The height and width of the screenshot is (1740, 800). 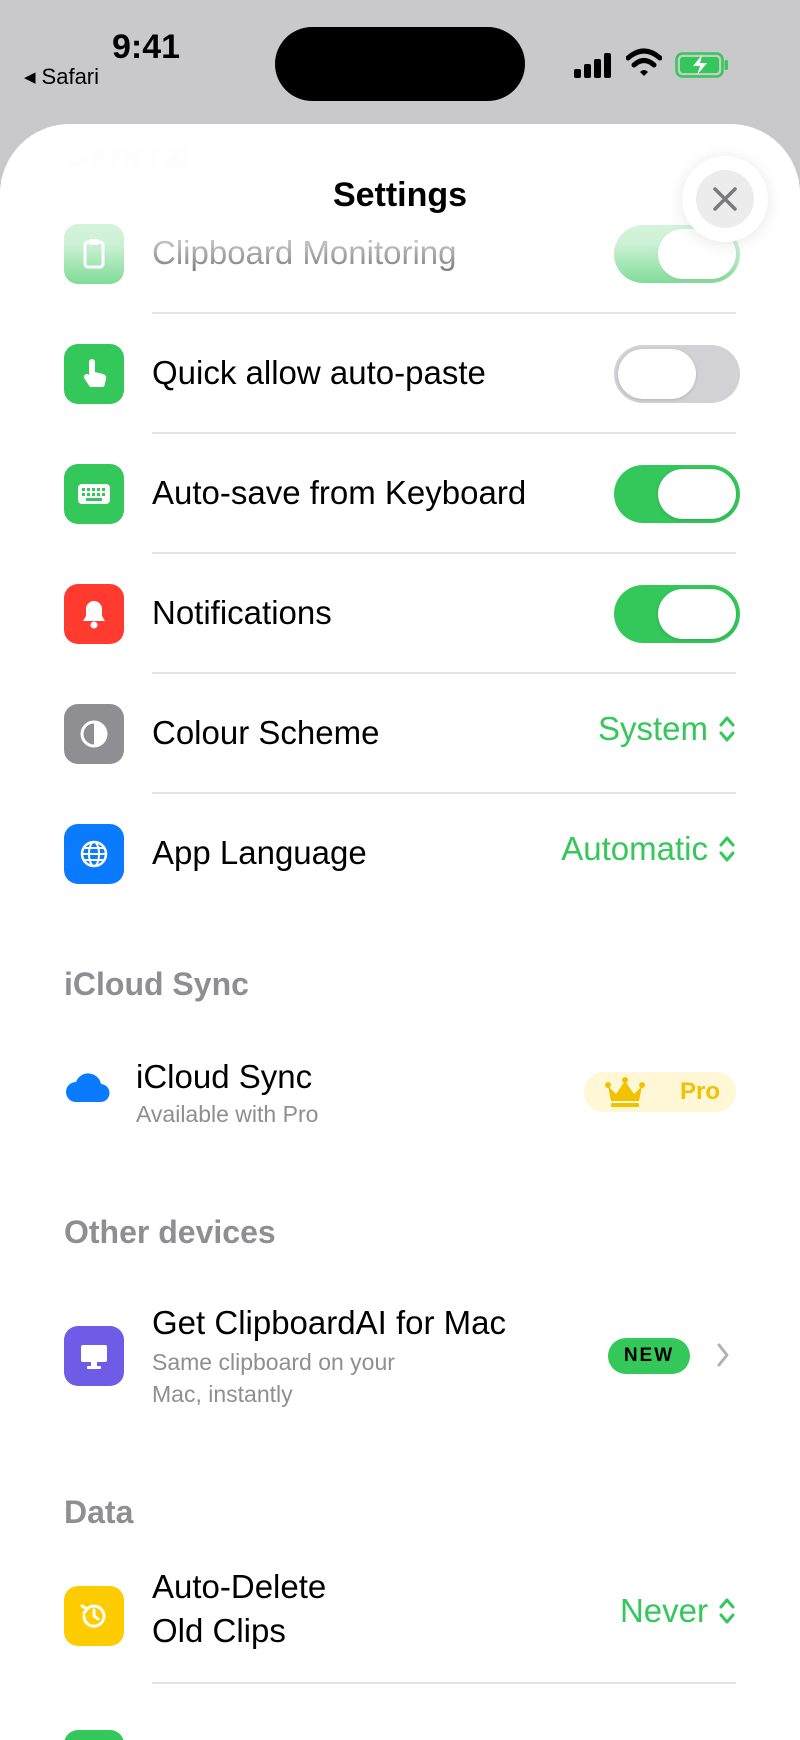 What do you see at coordinates (127, 155) in the screenshot?
I see `section-header-general: General` at bounding box center [127, 155].